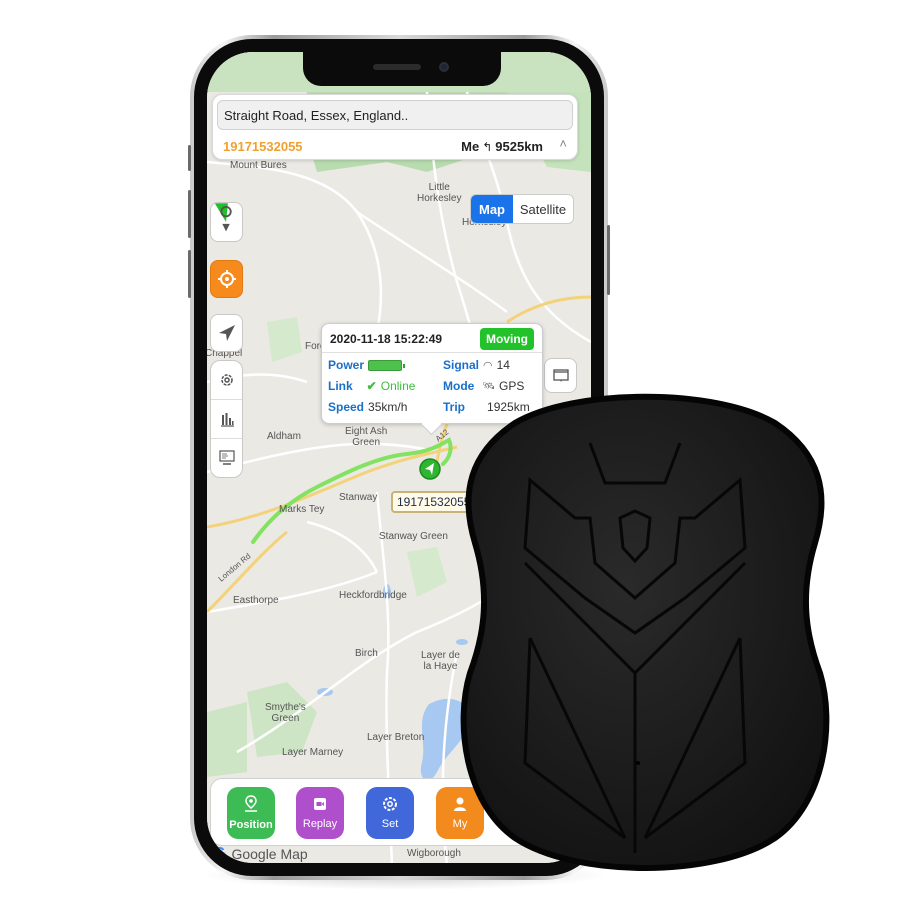 This screenshot has height=913, width=905. I want to click on nav-position-button: Position, so click(251, 813).